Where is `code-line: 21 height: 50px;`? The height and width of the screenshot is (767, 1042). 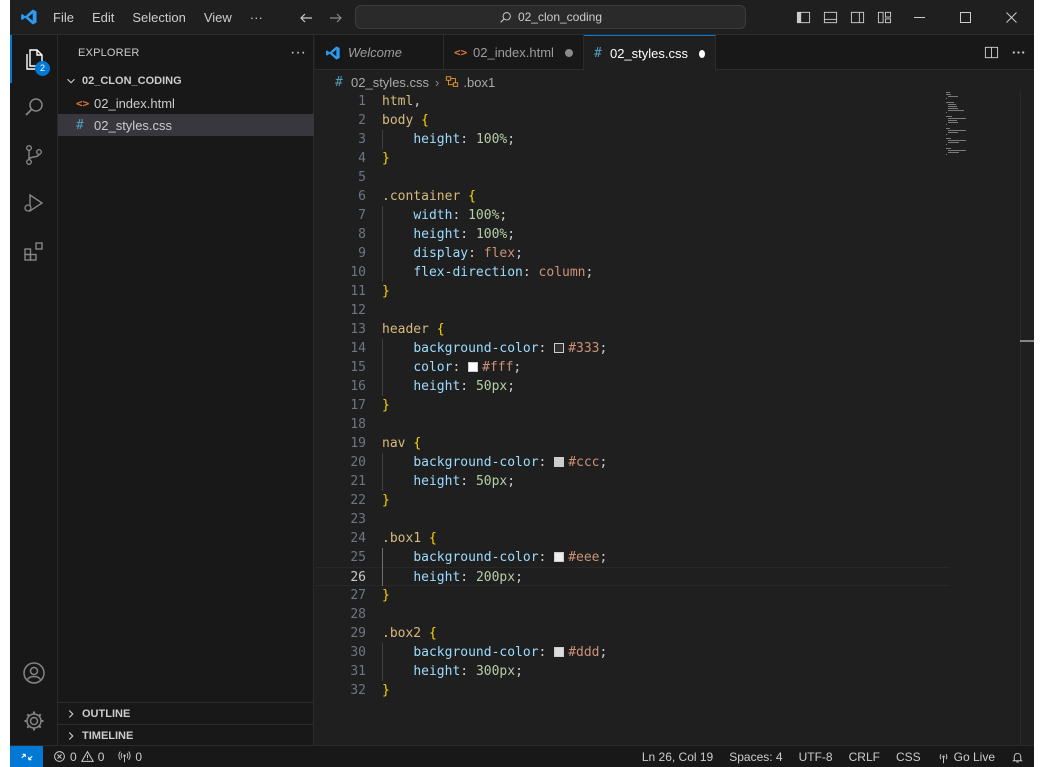
code-line: 21 height: 50px; is located at coordinates (632, 481).